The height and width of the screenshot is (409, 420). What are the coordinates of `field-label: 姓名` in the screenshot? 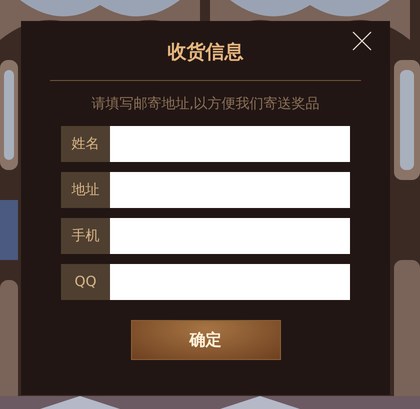 It's located at (85, 144).